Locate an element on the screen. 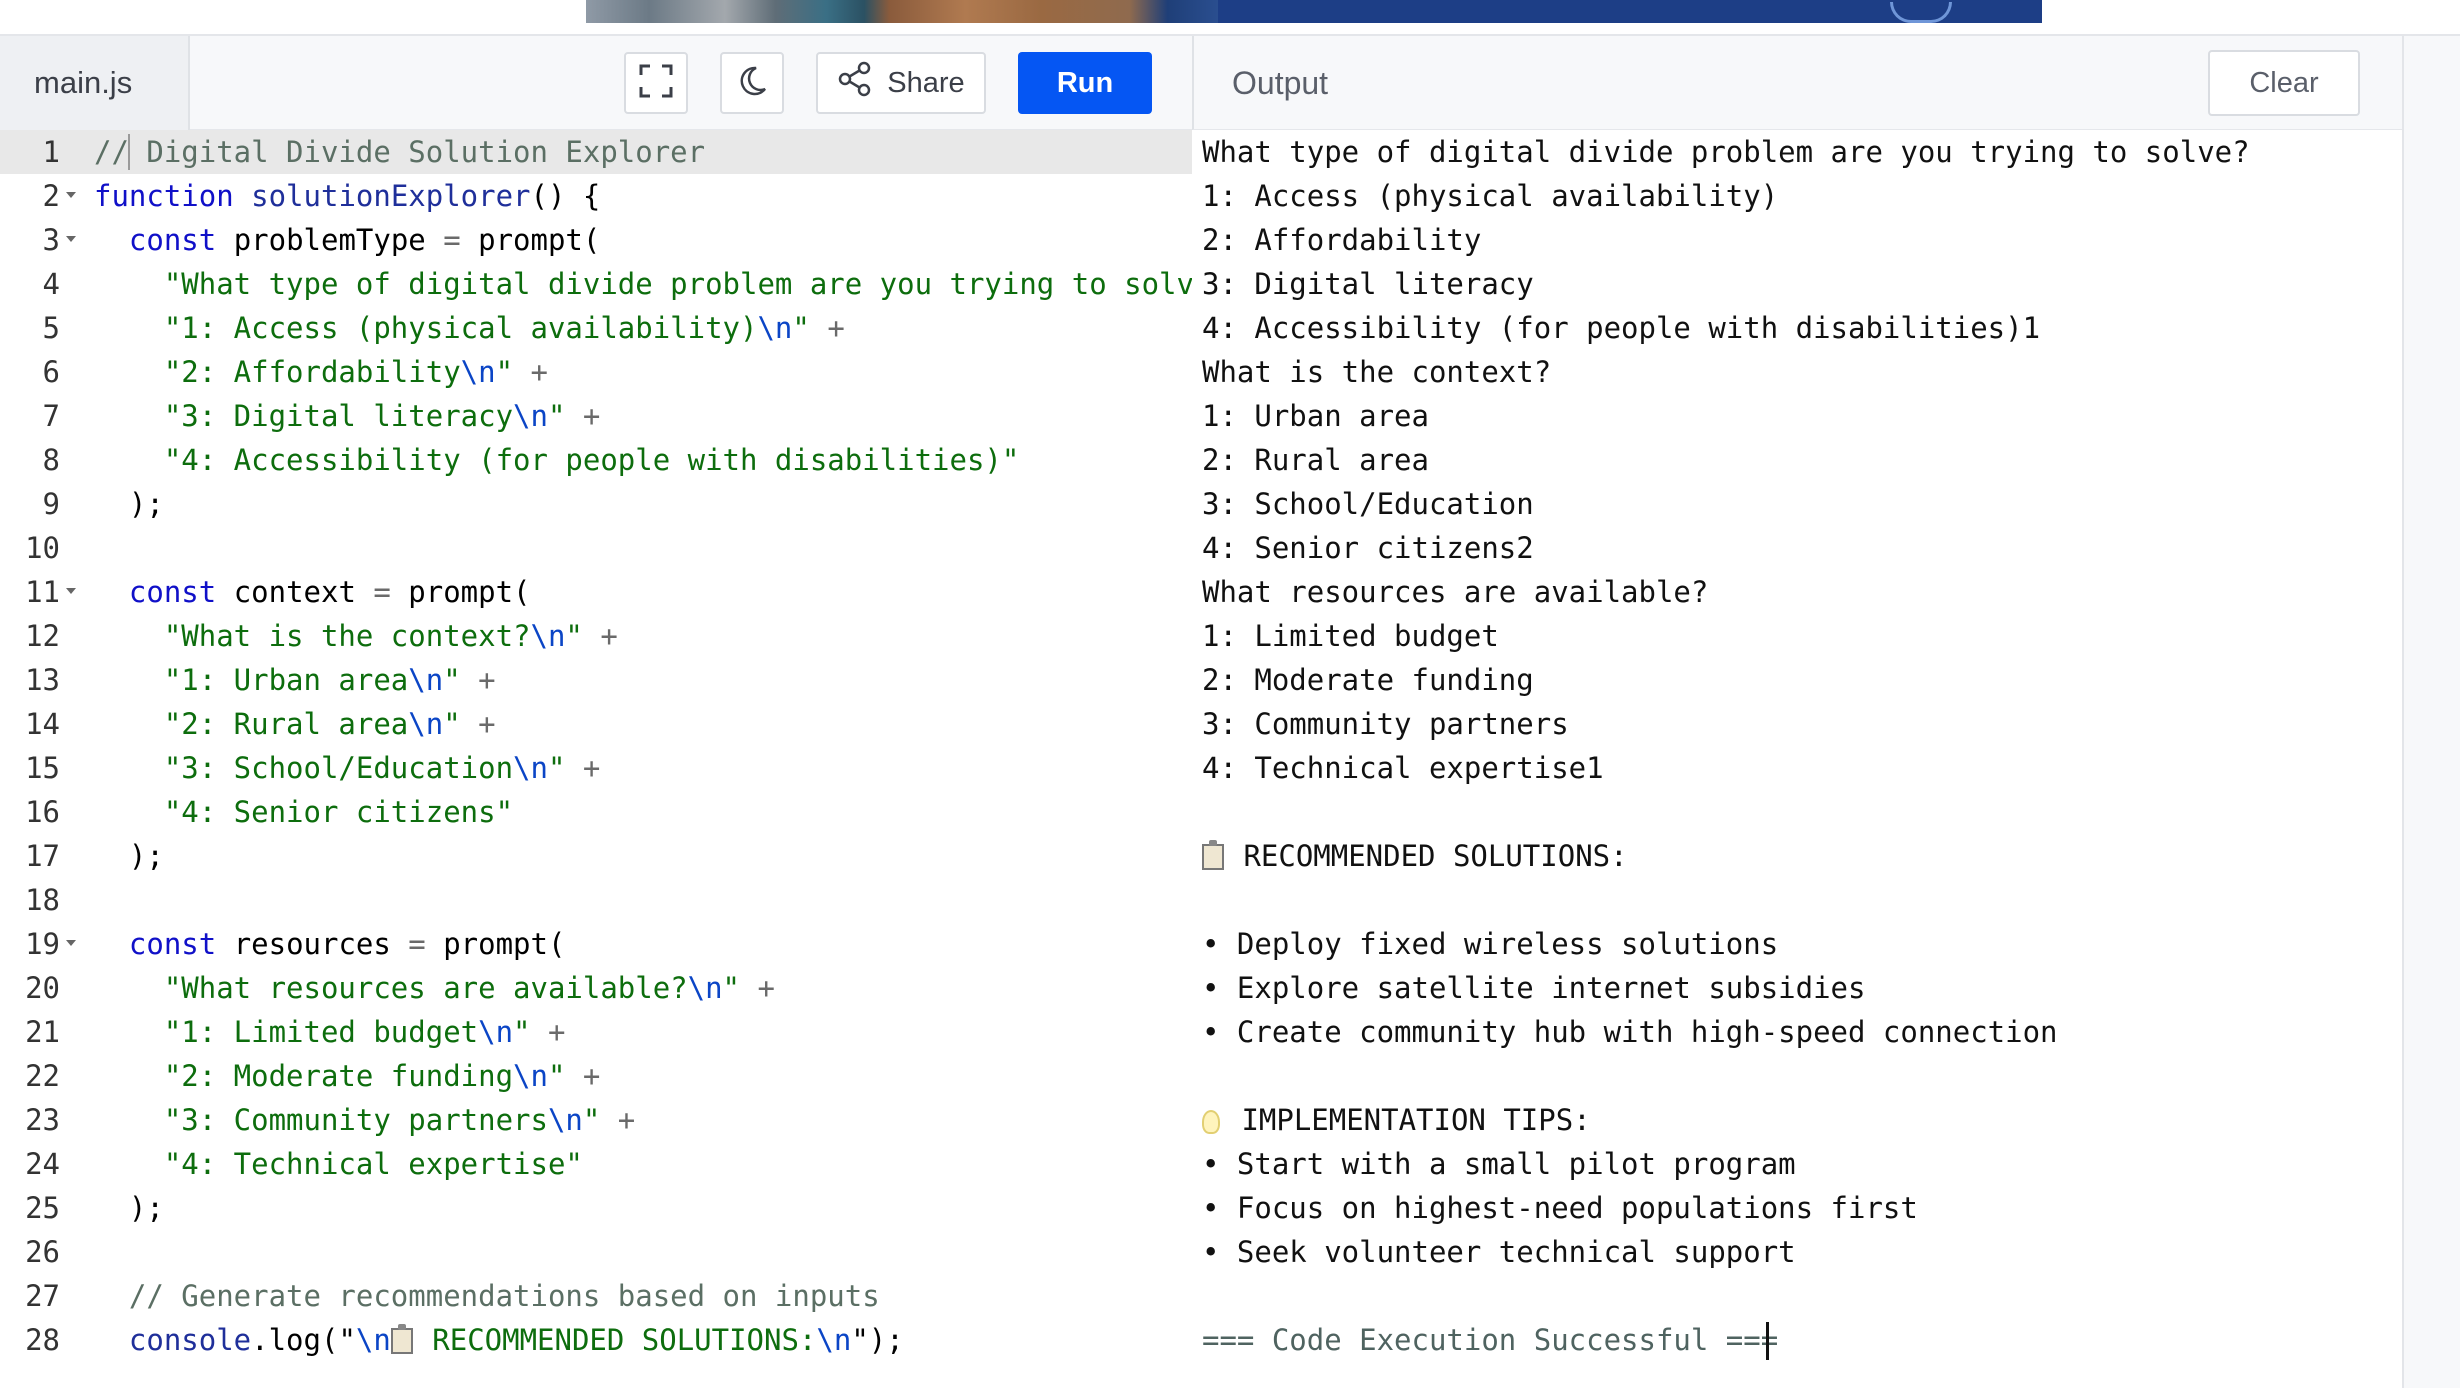 The image size is (2460, 1388). code-line: 26 is located at coordinates (596, 1252).